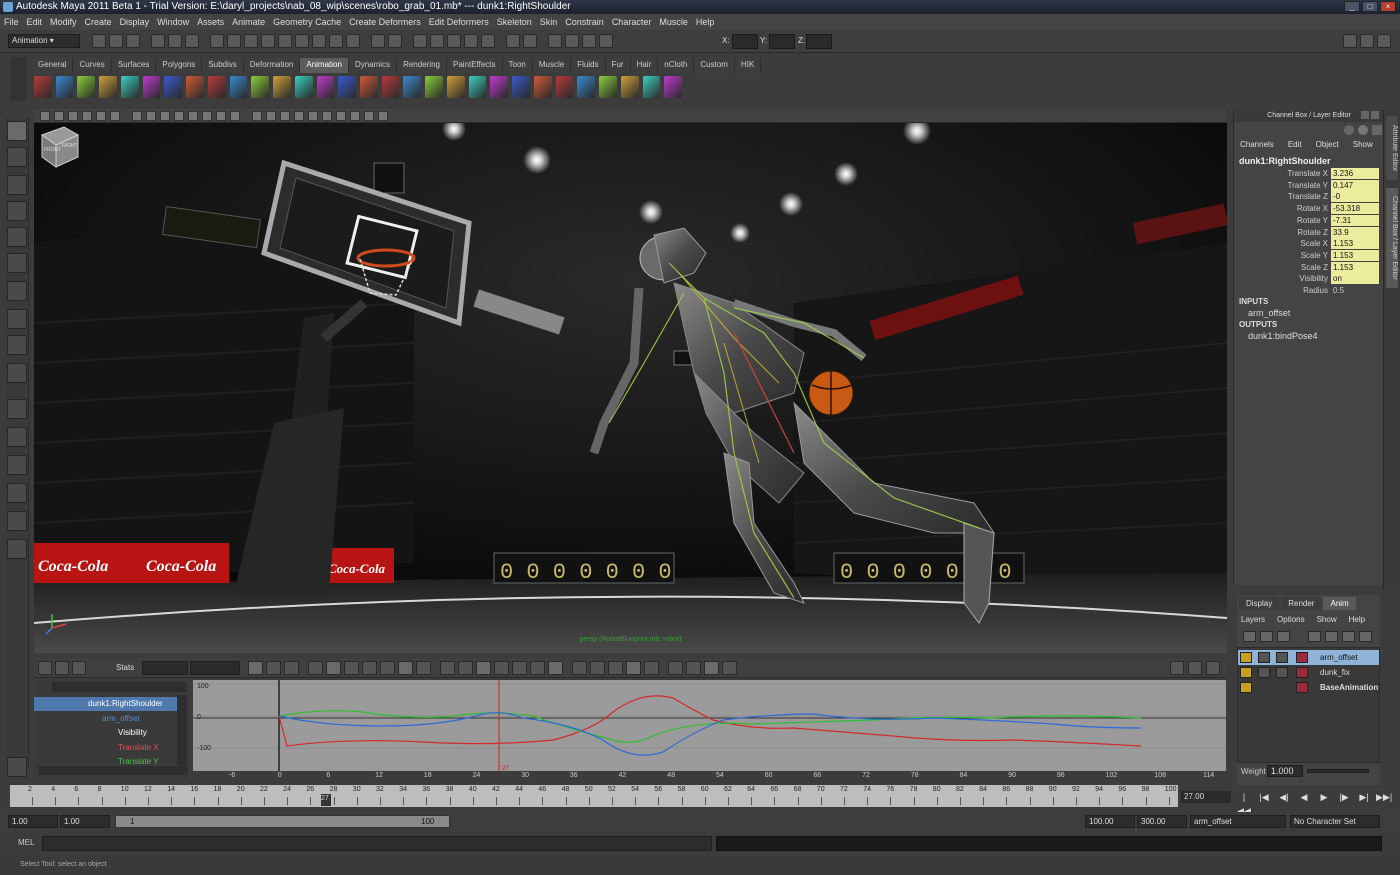 This screenshot has height=875, width=1400. I want to click on playback-start-field: 1.00, so click(85, 821).